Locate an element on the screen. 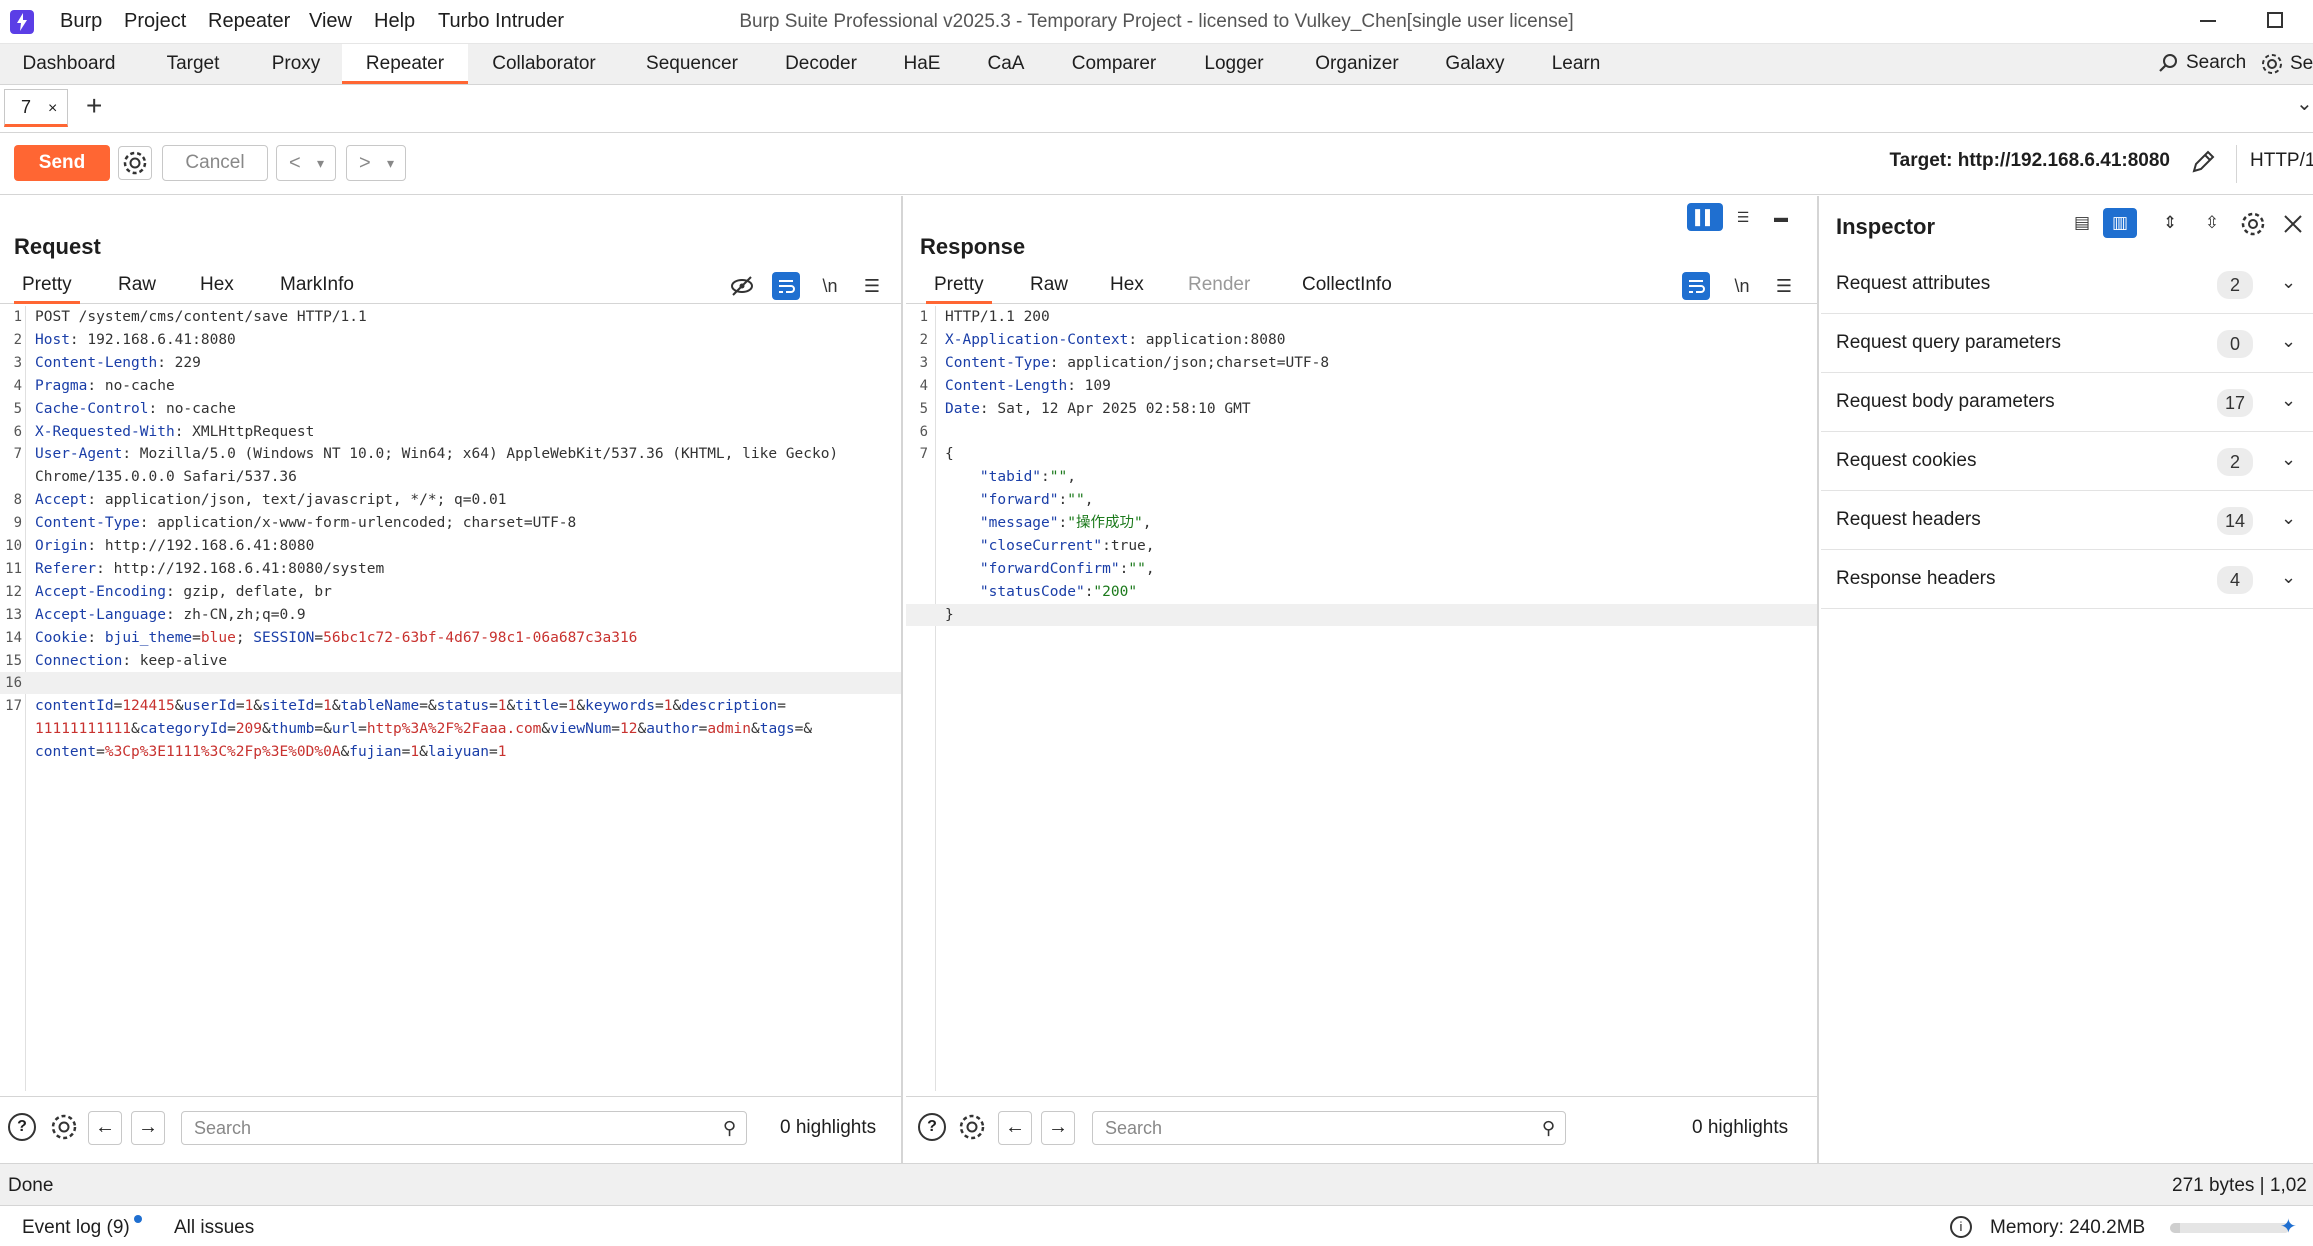 This screenshot has width=2313, height=1246. history-forward-button: > ▾ is located at coordinates (376, 163).